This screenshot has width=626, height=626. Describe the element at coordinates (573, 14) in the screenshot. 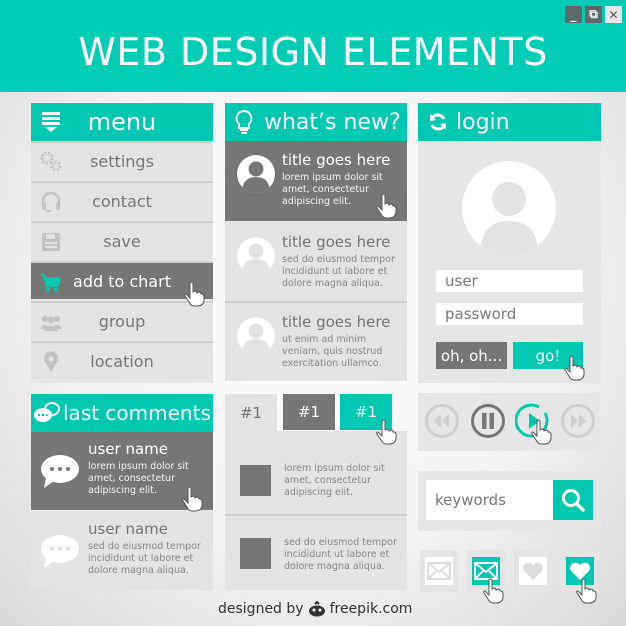

I see `minimize-button: _` at that location.